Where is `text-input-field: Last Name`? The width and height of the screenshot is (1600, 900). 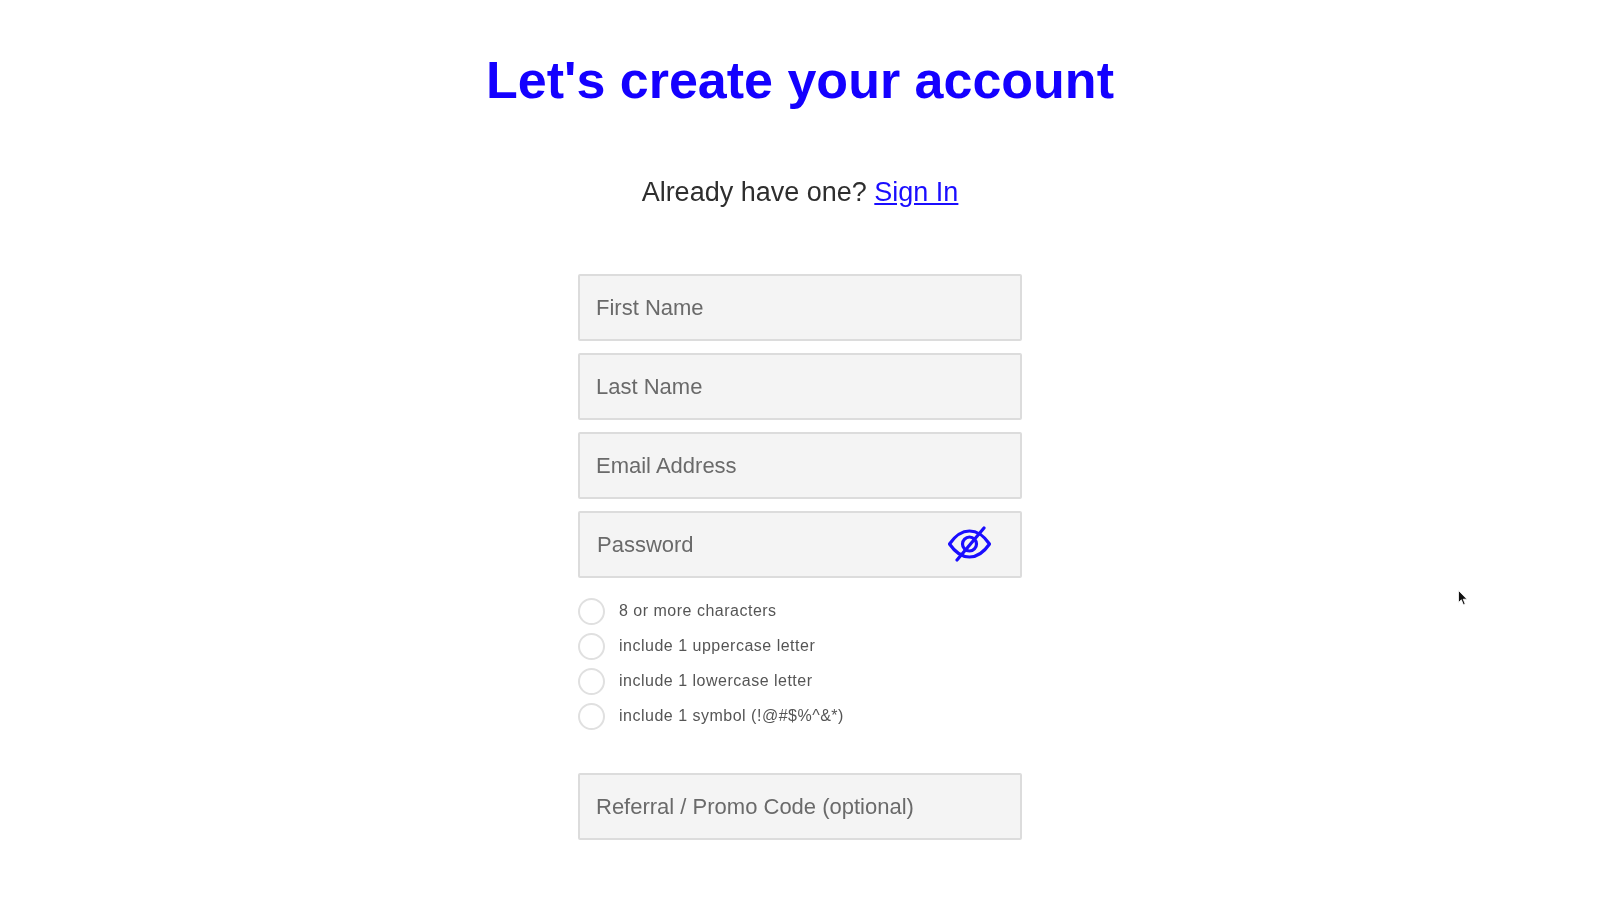 text-input-field: Last Name is located at coordinates (800, 386).